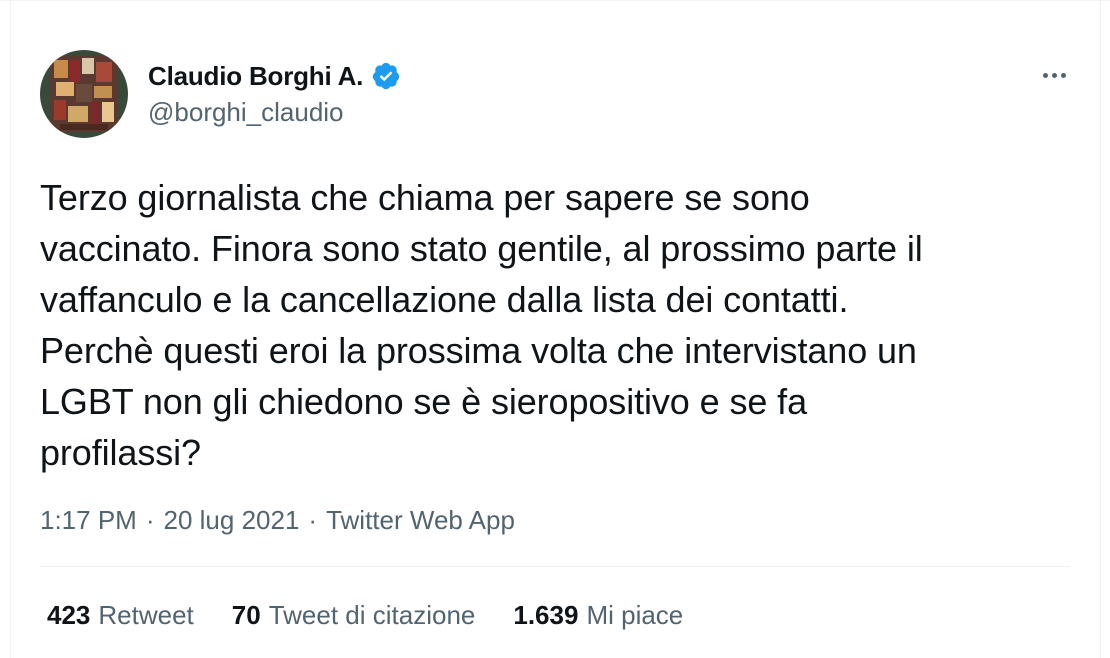  I want to click on quote-tweets-stat: 70 Tweet di citazione, so click(354, 615).